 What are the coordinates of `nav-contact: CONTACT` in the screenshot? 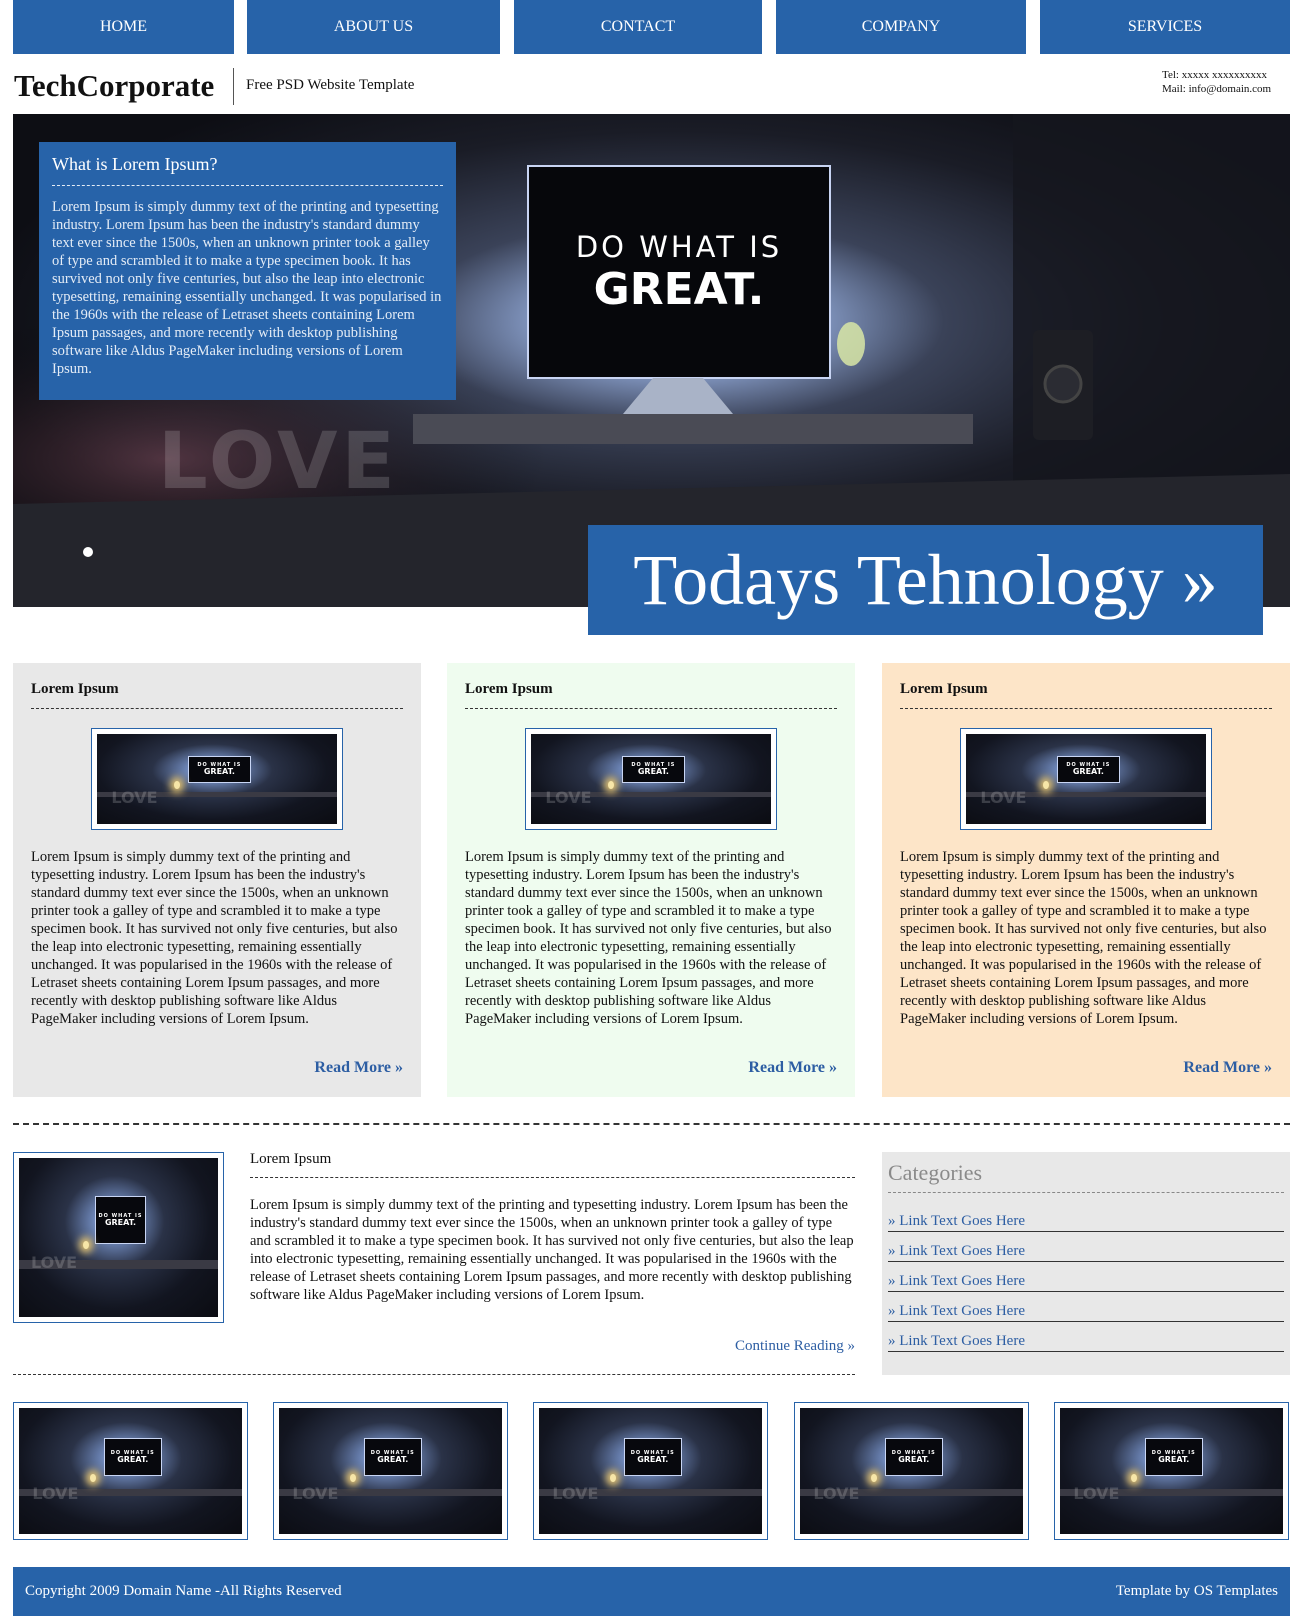 It's located at (638, 27).